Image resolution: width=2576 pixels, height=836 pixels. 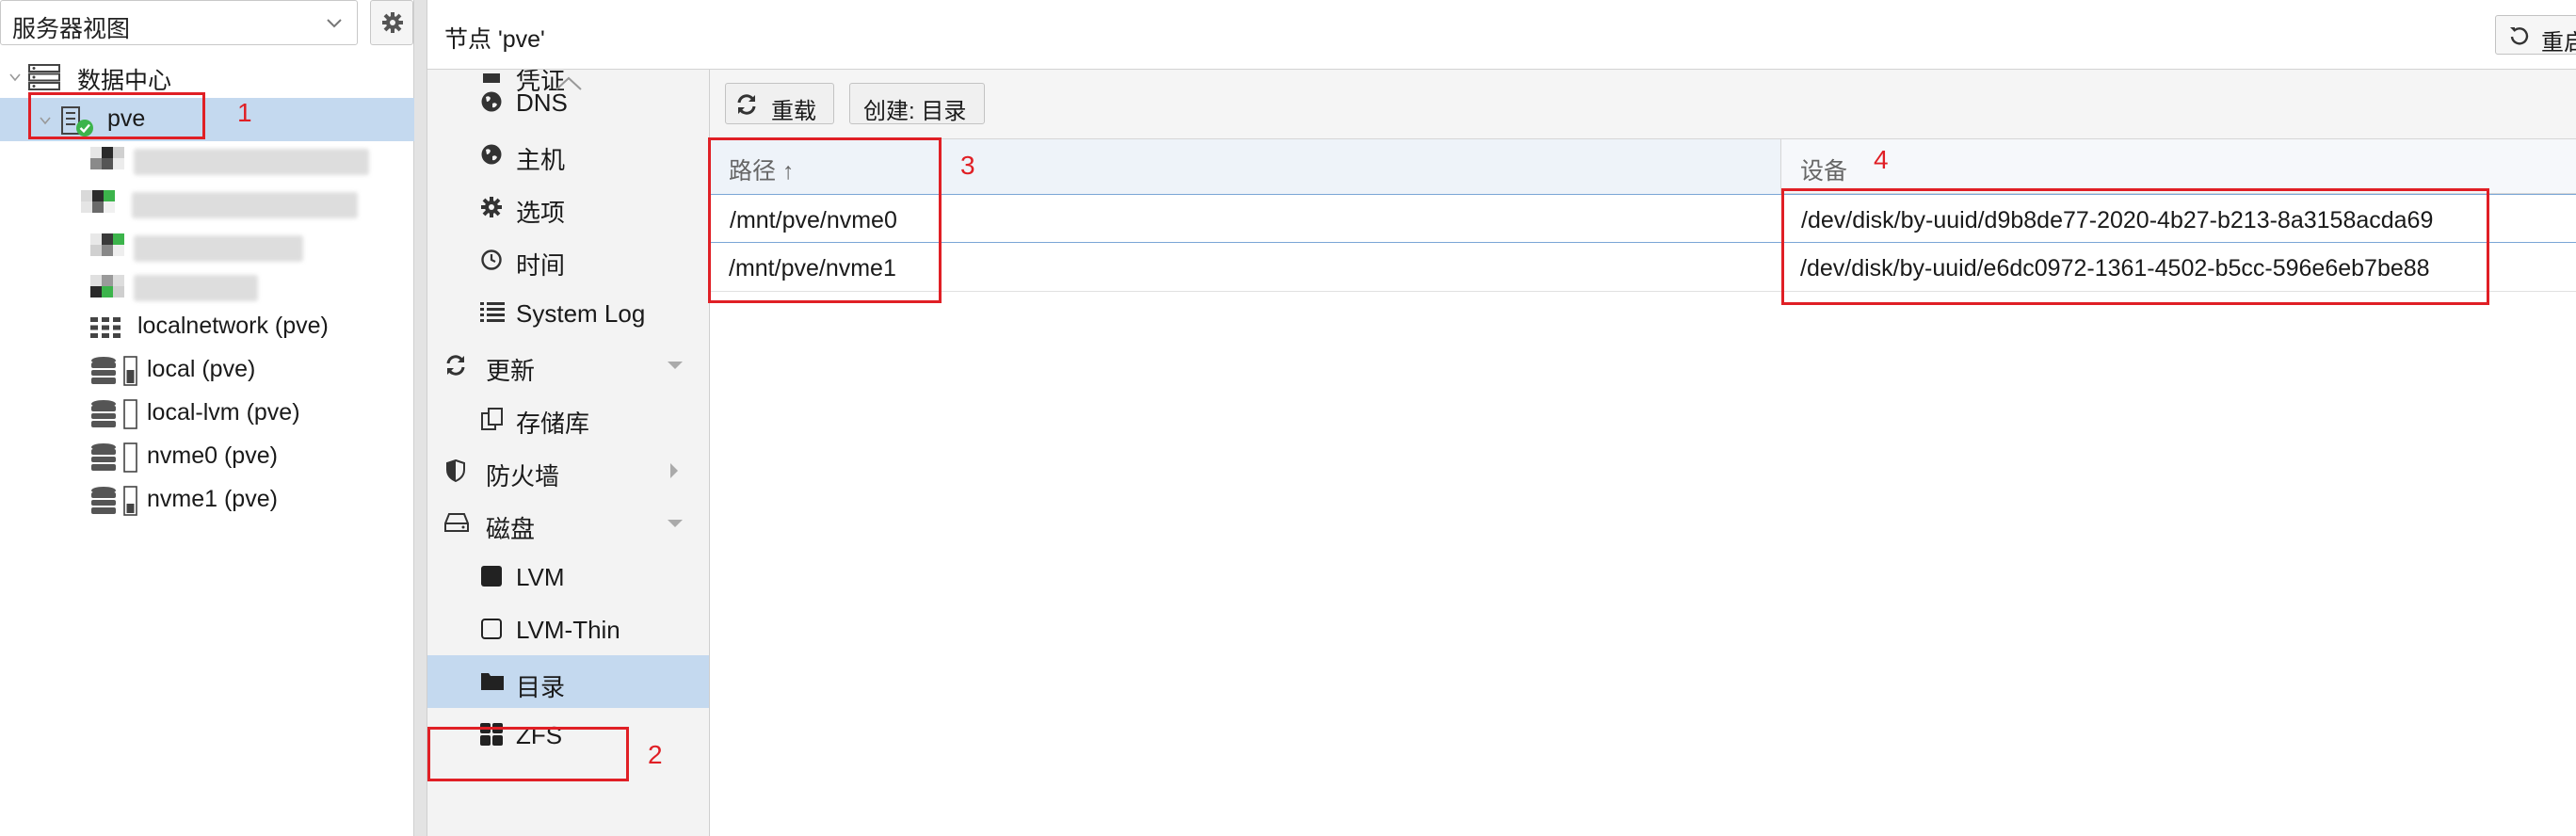 I want to click on annotation-number-1: 1, so click(x=244, y=112).